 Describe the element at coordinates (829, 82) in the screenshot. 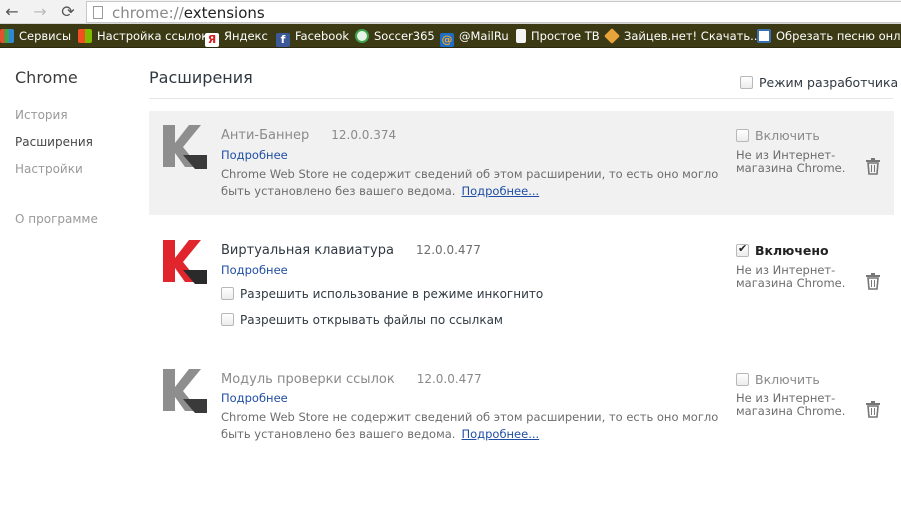

I see `developer-mode-label: Режим разработчика` at that location.